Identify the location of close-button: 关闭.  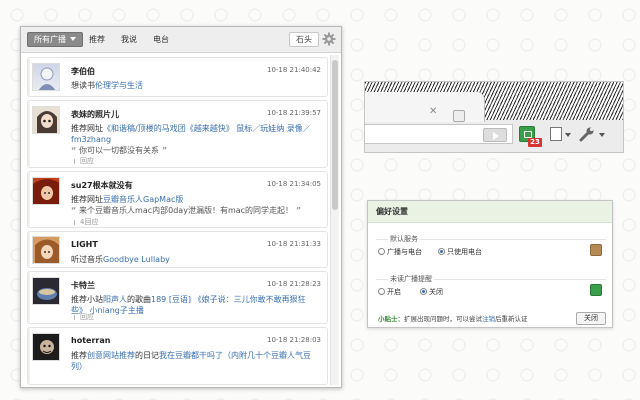
(591, 318).